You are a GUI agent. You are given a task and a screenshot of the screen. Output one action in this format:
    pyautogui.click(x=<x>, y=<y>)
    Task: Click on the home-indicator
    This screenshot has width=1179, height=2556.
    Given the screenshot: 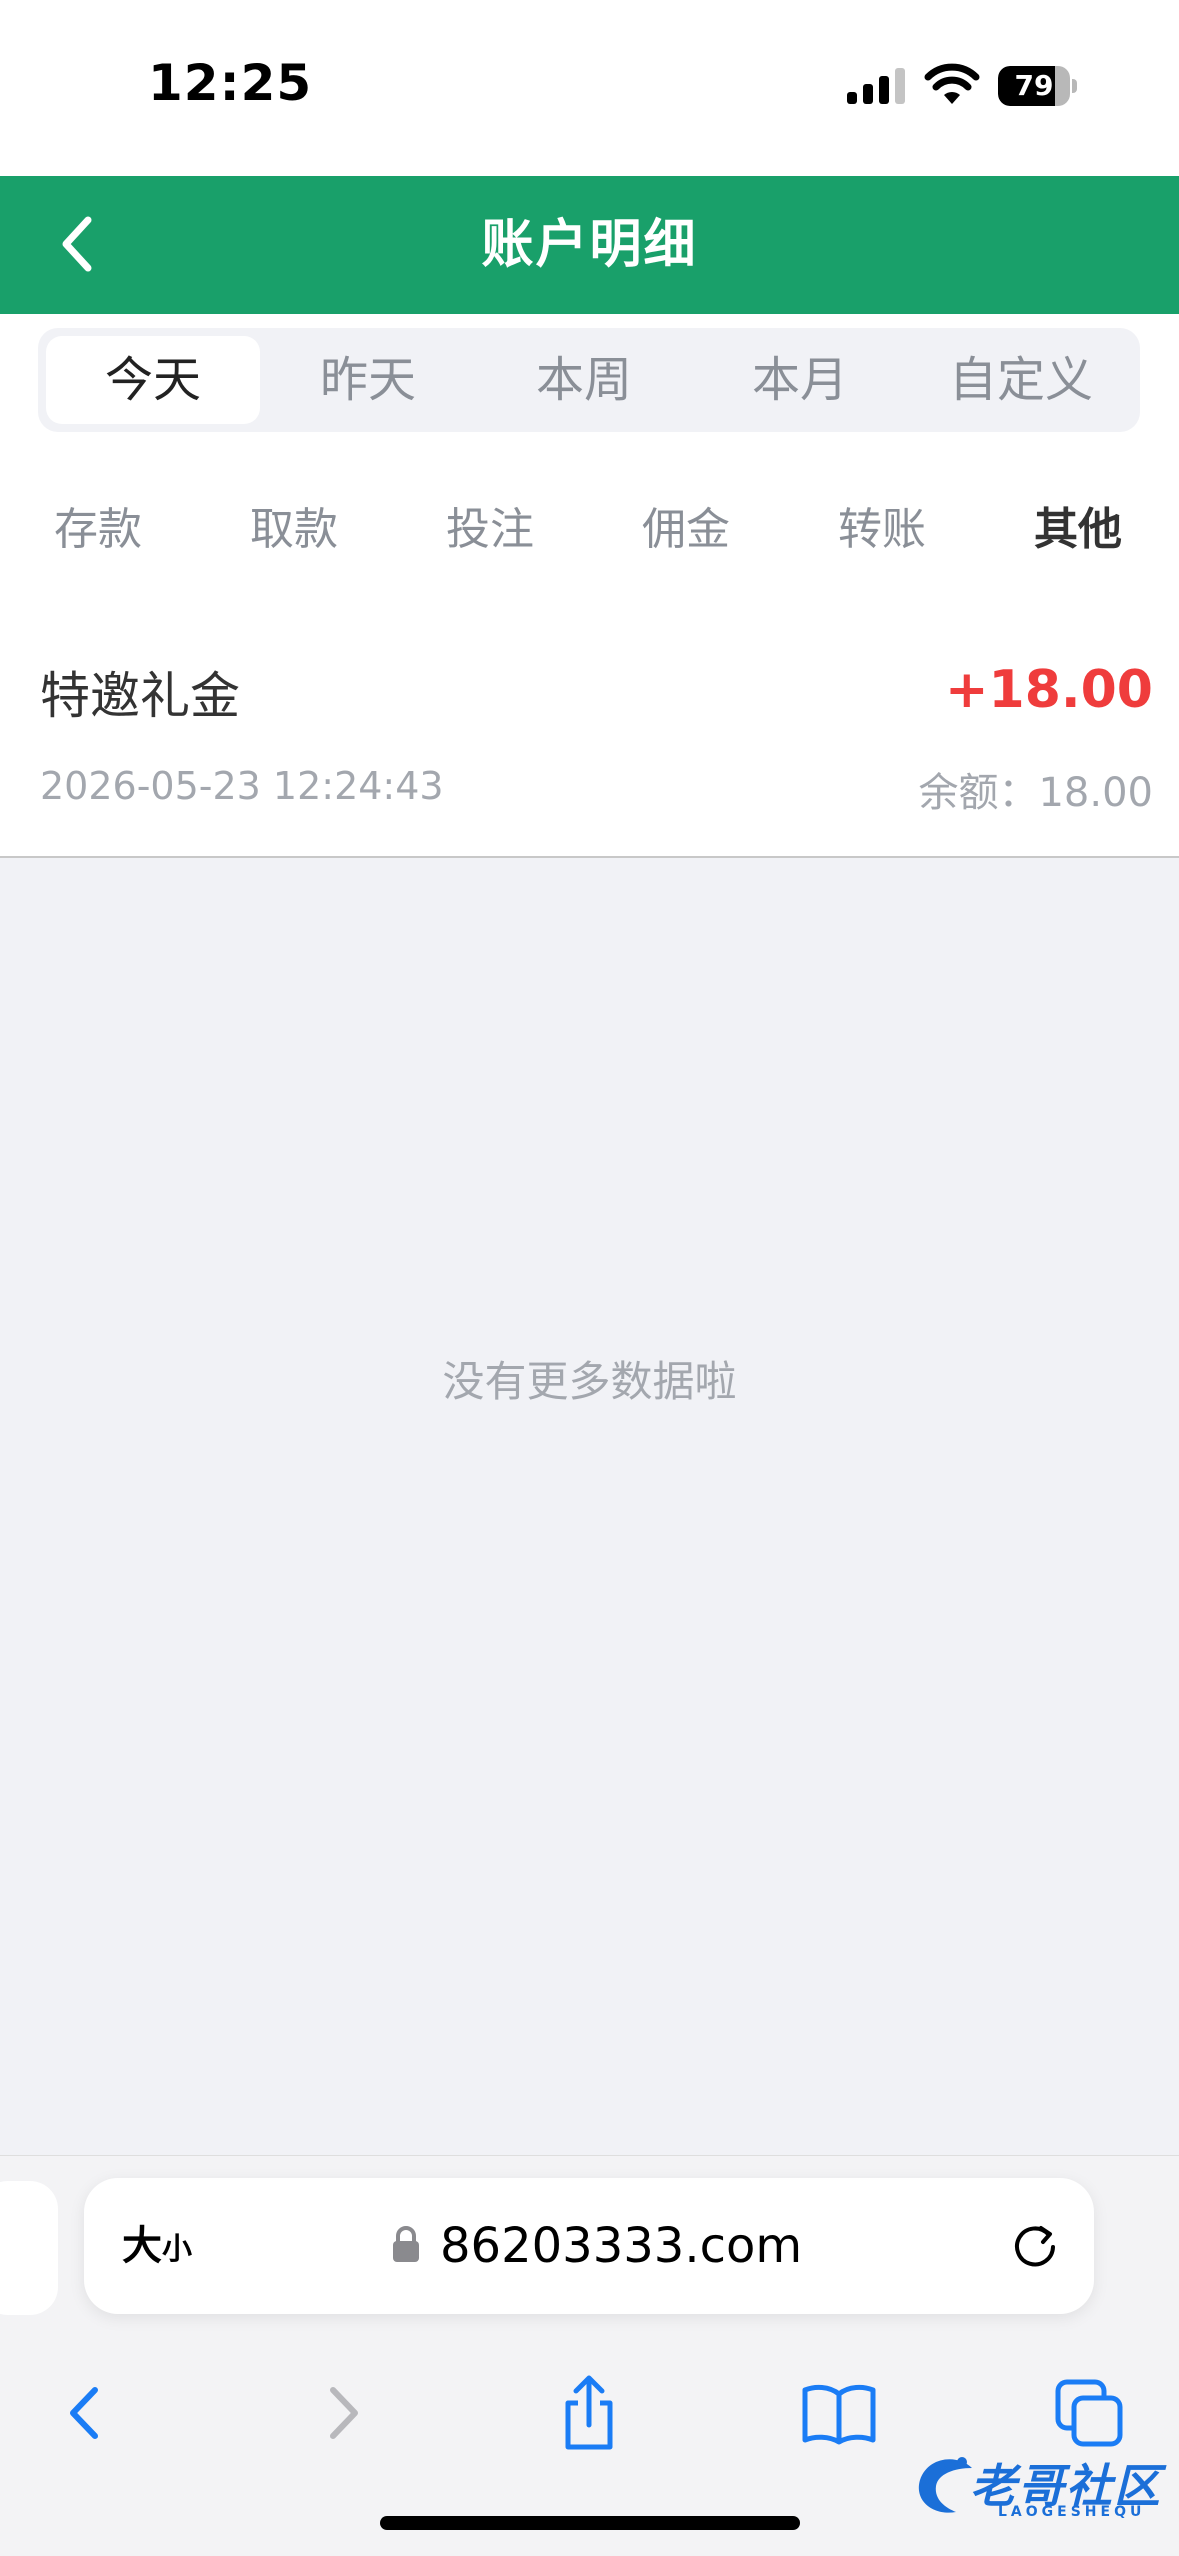 What is the action you would take?
    pyautogui.click(x=590, y=2523)
    